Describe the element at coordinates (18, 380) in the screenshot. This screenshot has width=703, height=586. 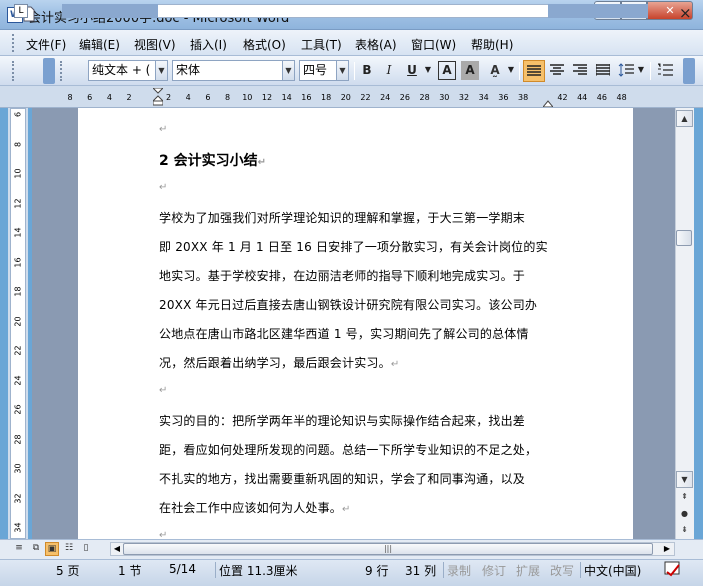
I see `vertical-ruler-number: 24` at that location.